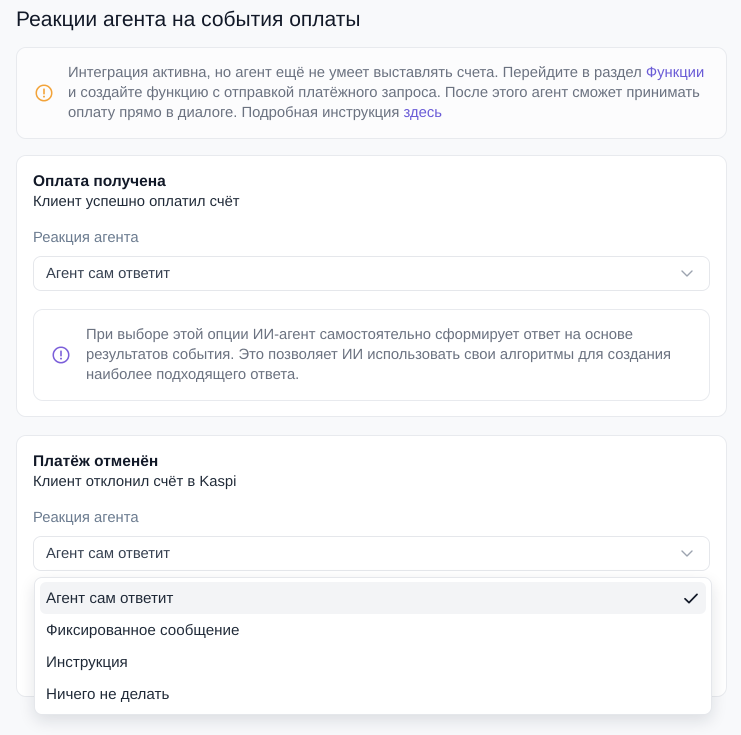 The height and width of the screenshot is (735, 741). Describe the element at coordinates (373, 598) in the screenshot. I see `dropdown-option: Агент сам ответит` at that location.